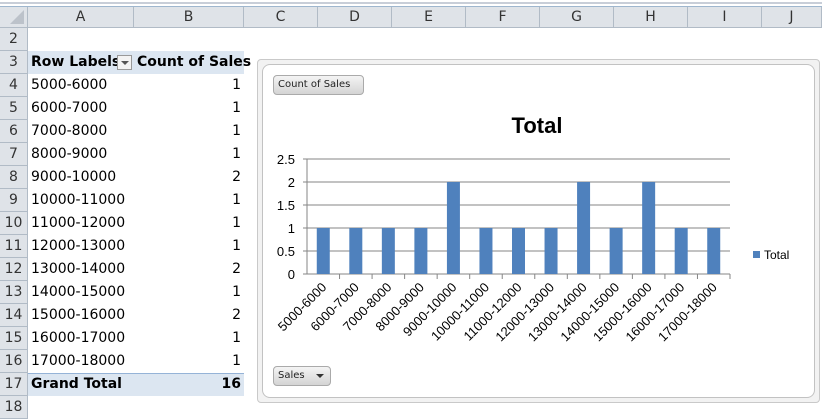  What do you see at coordinates (756, 254) in the screenshot?
I see `legend-swatch` at bounding box center [756, 254].